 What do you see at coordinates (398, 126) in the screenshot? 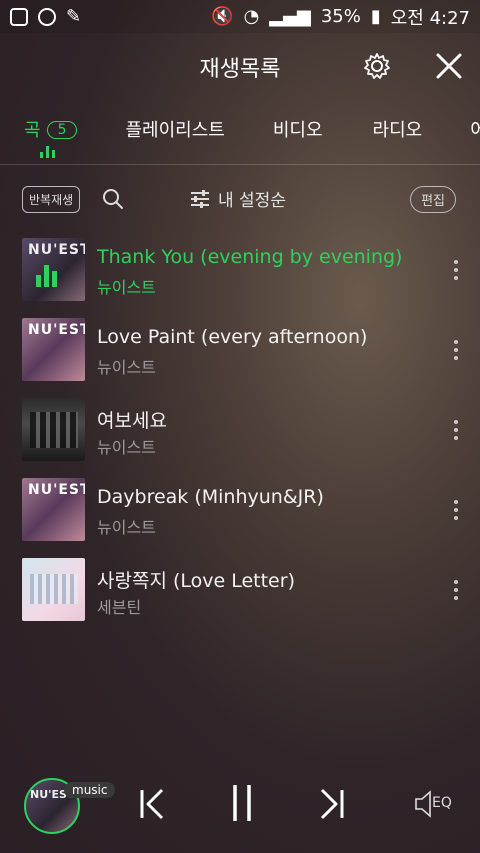
I see `tab-radio: 라디오` at bounding box center [398, 126].